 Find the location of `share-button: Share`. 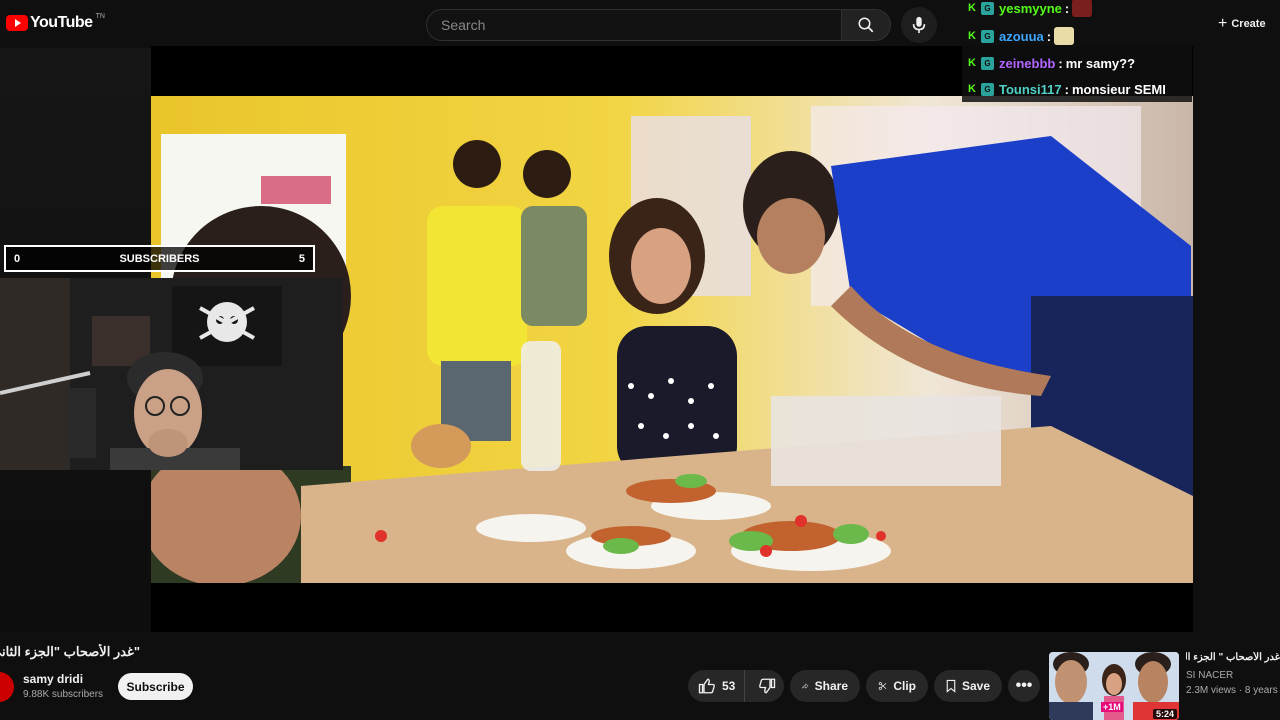

share-button: Share is located at coordinates (825, 686).